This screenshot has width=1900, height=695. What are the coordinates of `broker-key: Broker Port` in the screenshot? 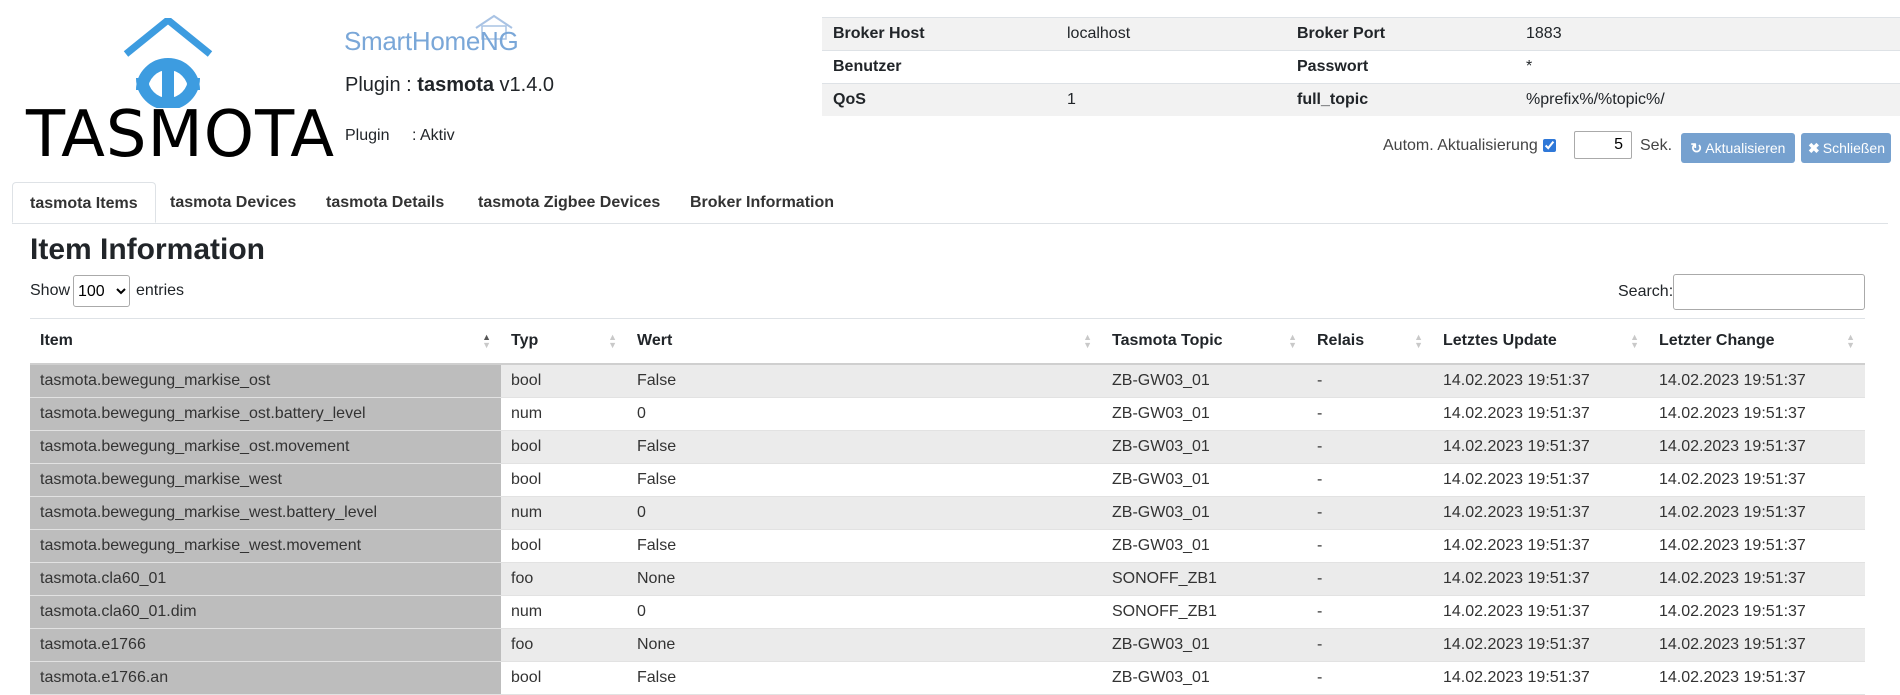 It's located at (1400, 34).